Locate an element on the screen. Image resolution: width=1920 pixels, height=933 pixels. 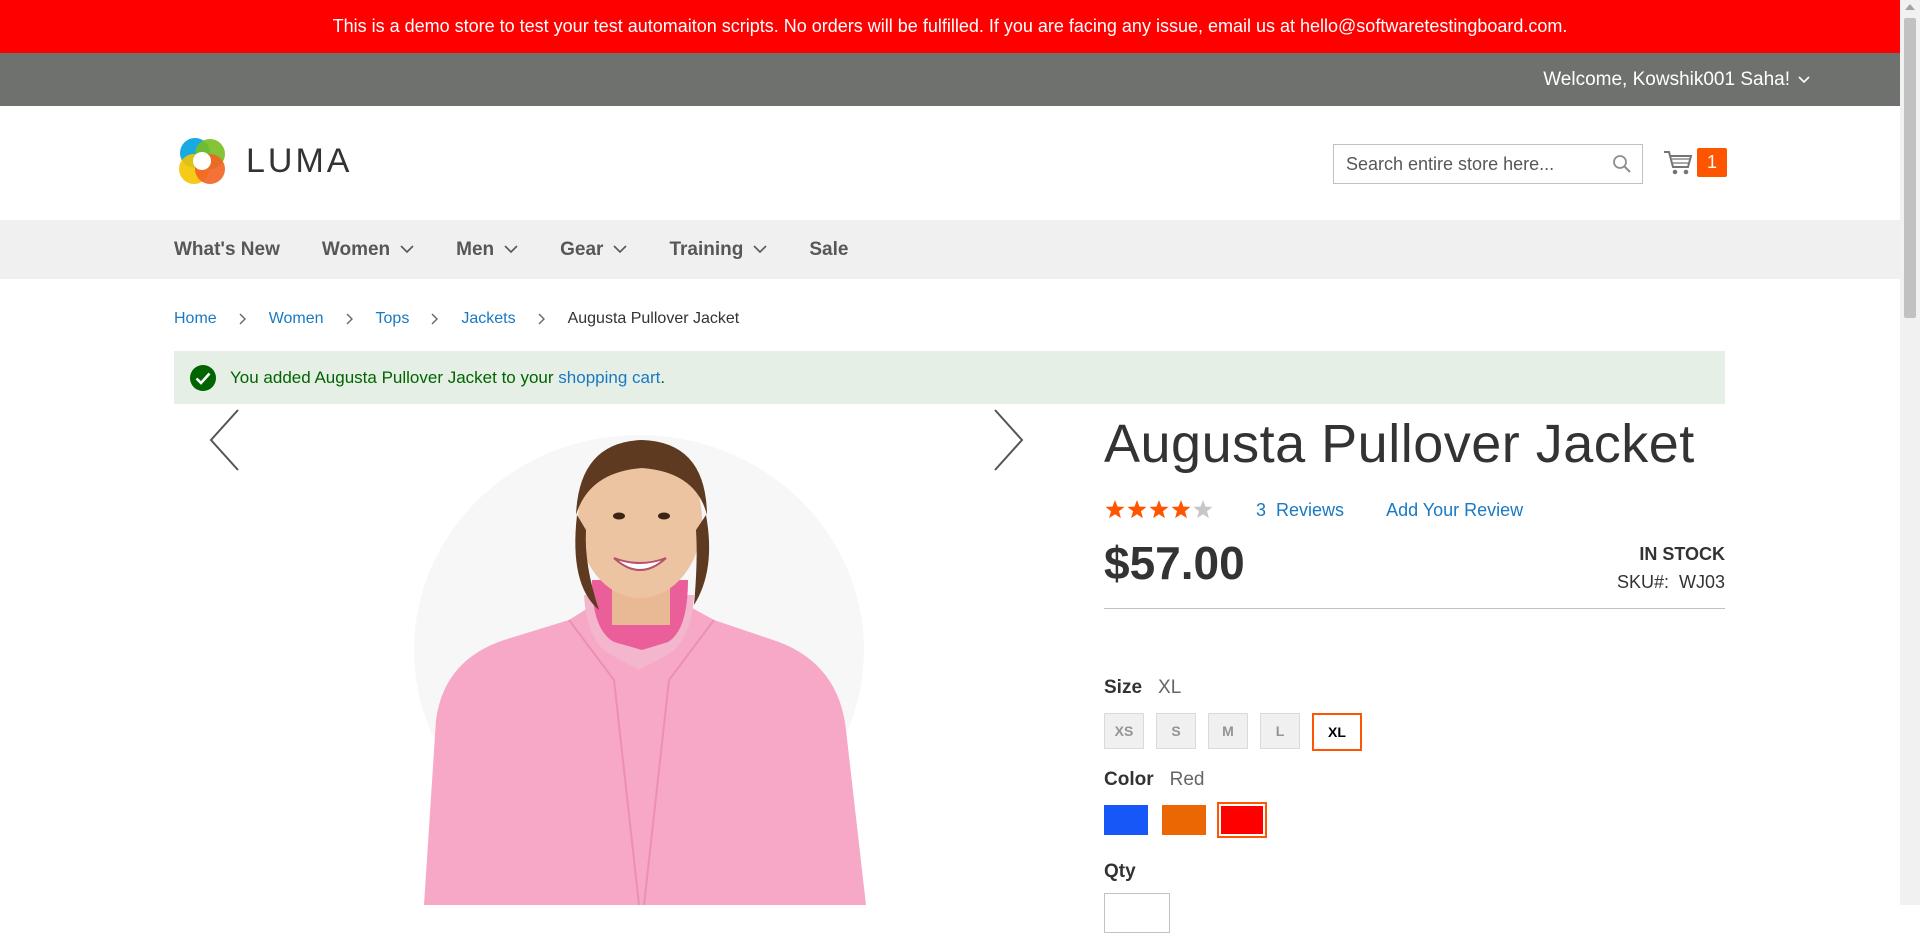
nav-item-label: Women is located at coordinates (356, 249).